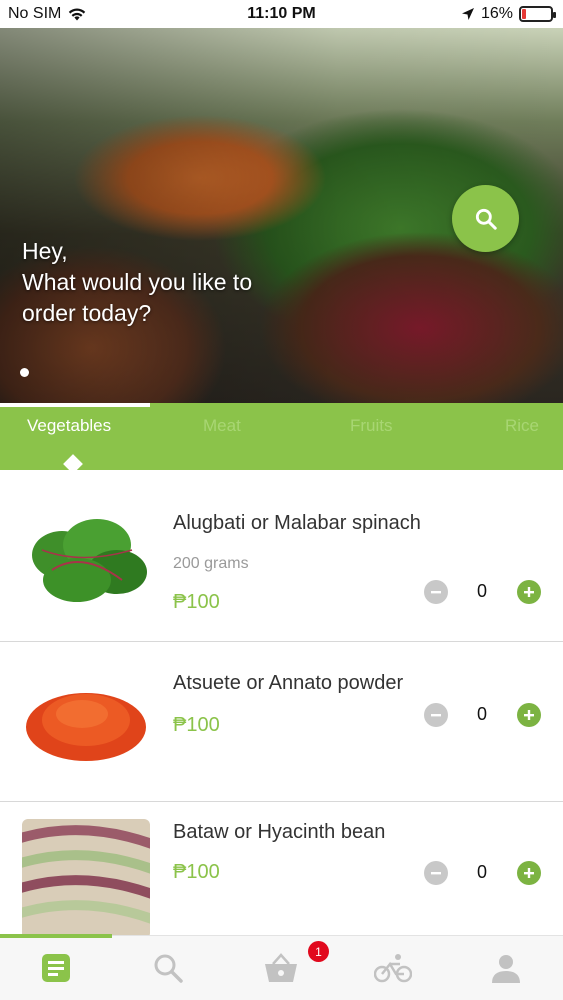 Image resolution: width=563 pixels, height=1000 pixels. I want to click on product-name: Atsuete or Annato powder, so click(288, 683).